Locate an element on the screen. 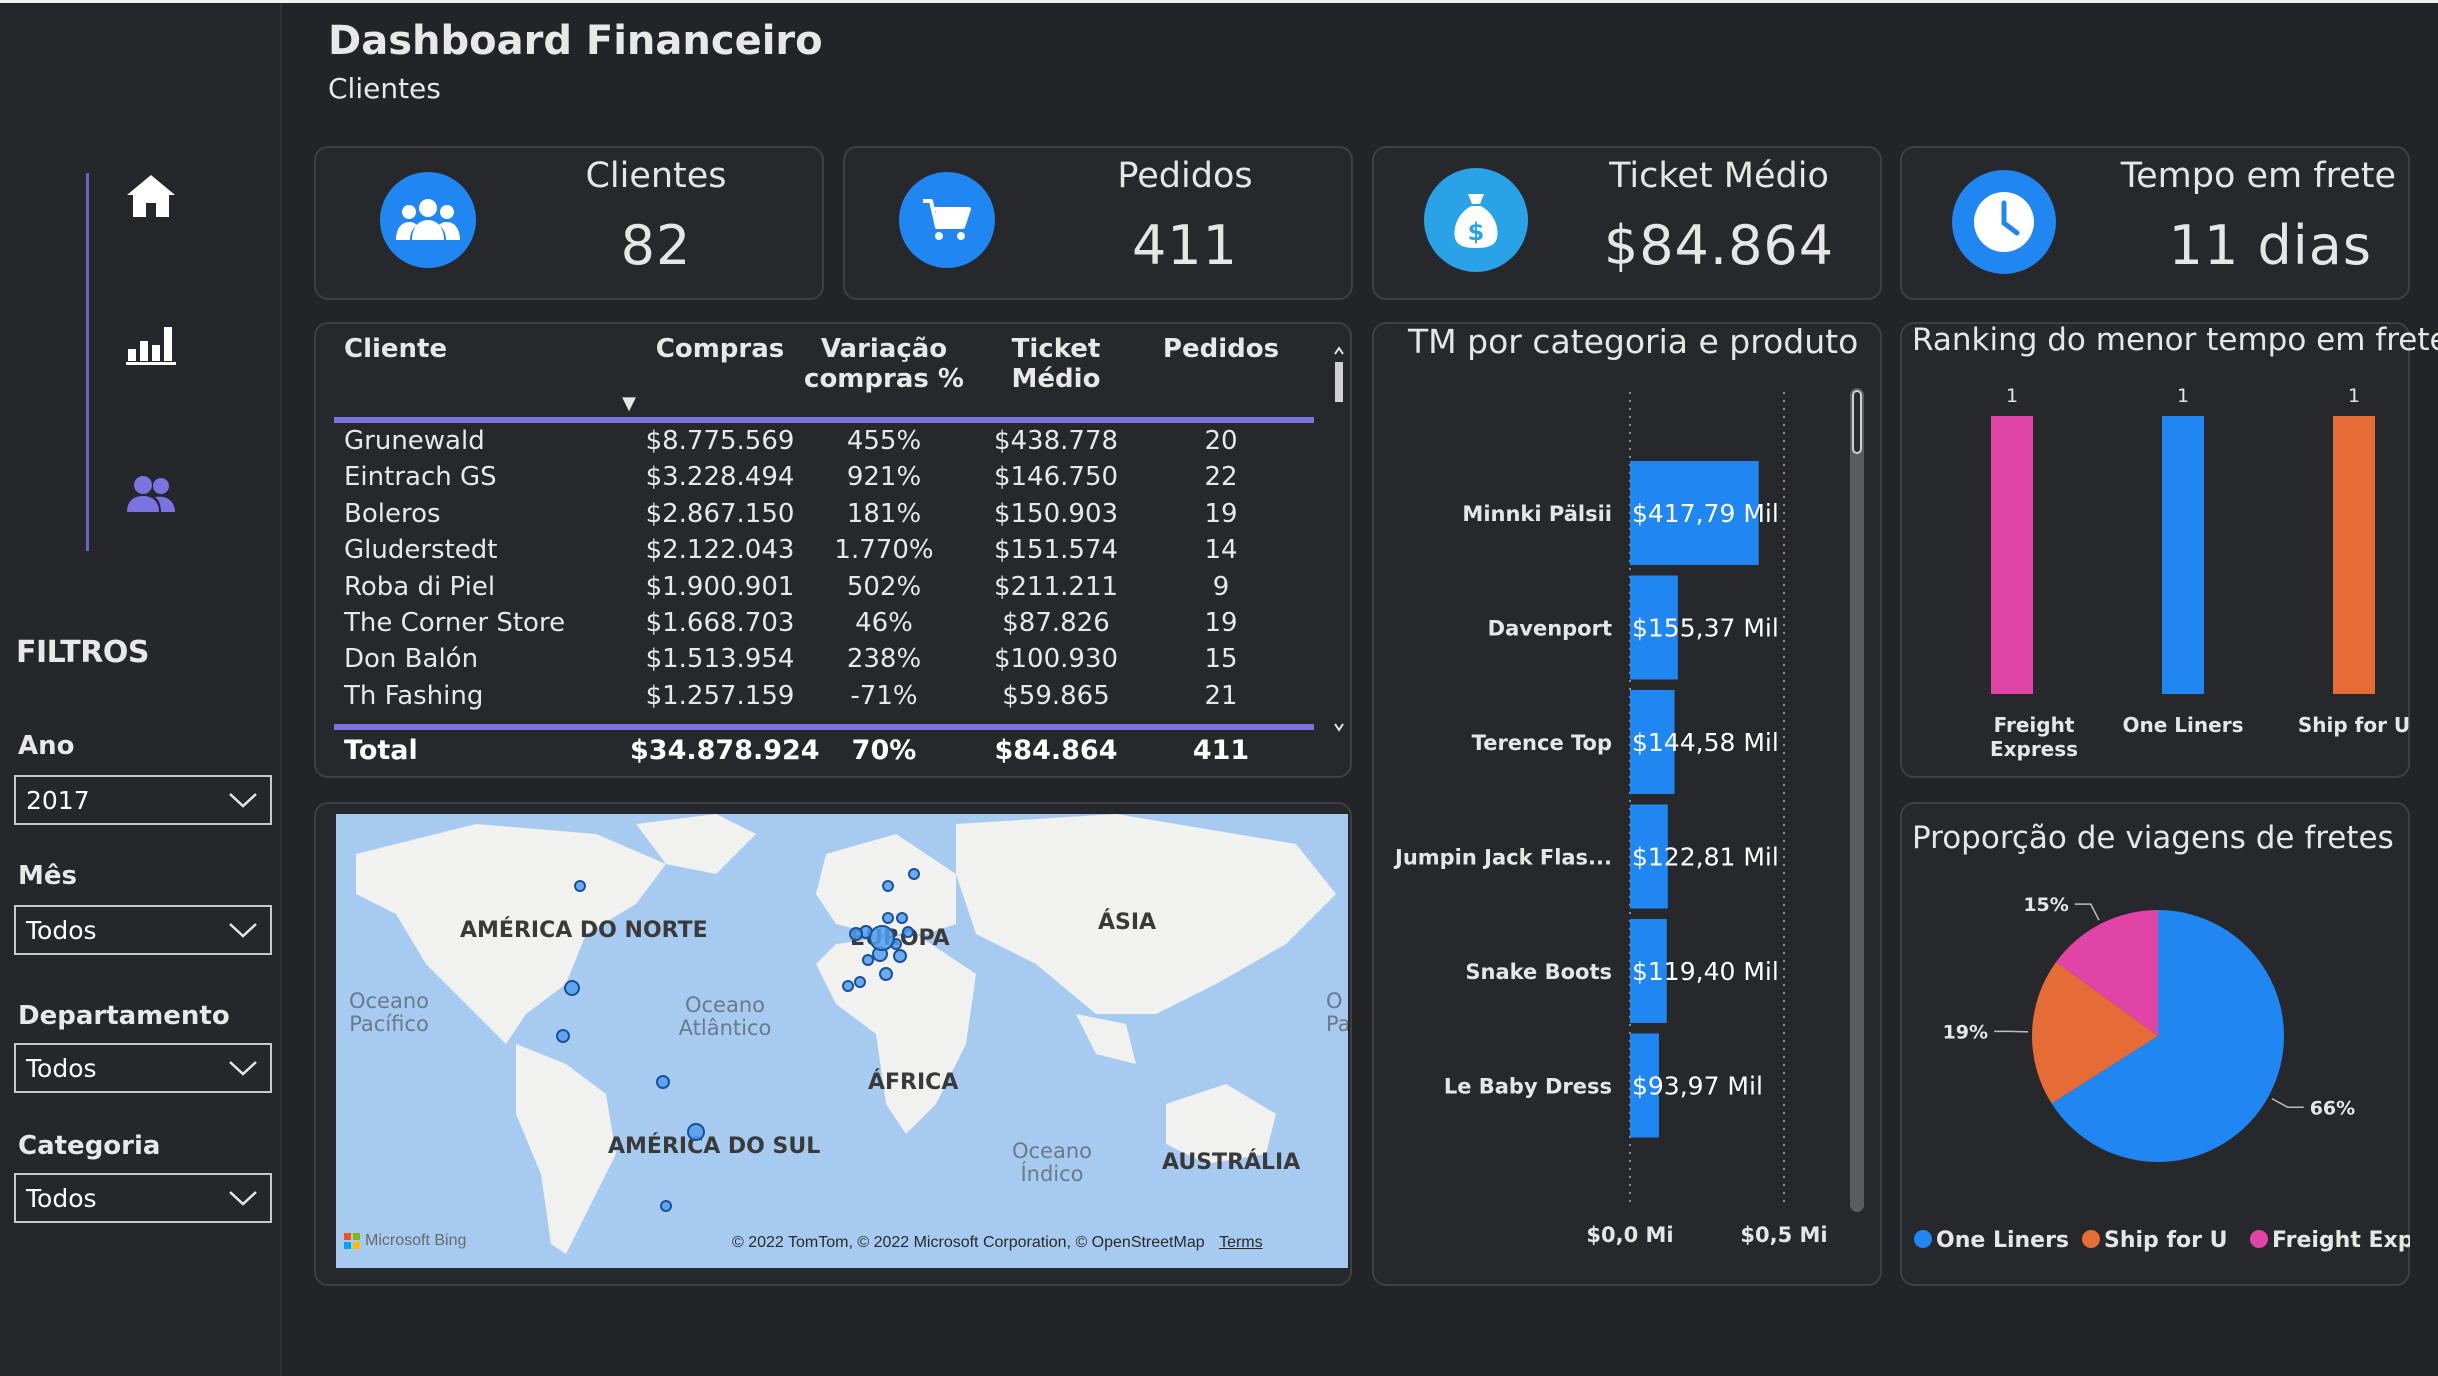 This screenshot has height=1376, width=2438. bing-attribution: Microsoft Bing is located at coordinates (405, 1241).